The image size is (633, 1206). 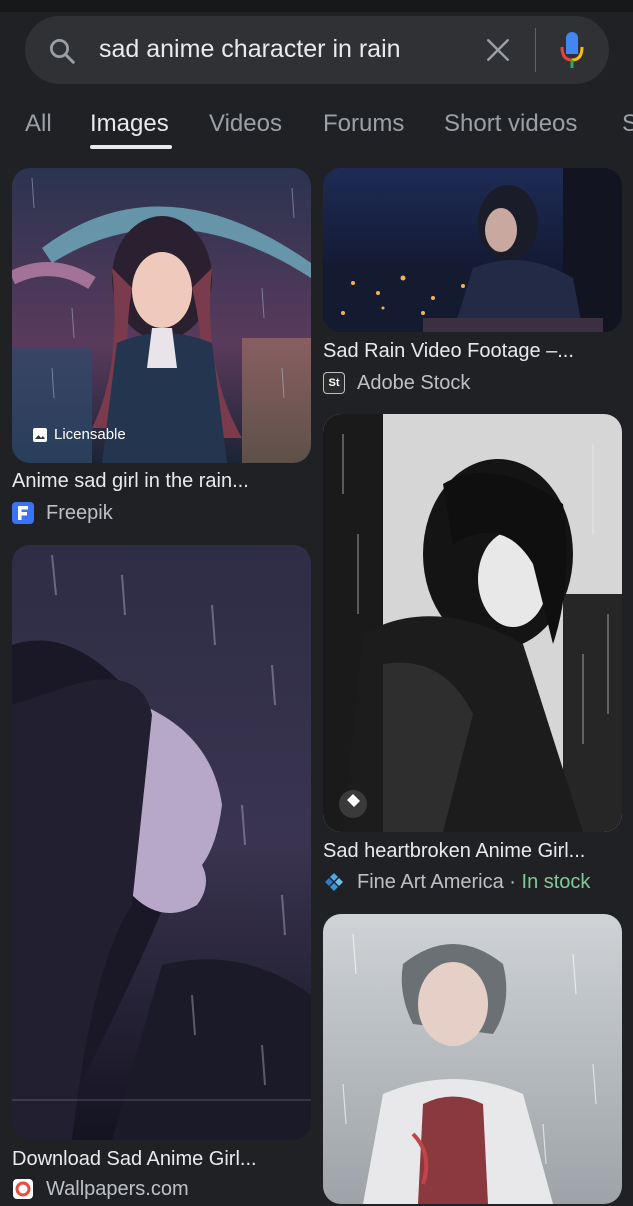 I want to click on result-source-4: Wallpapers.com, so click(x=152, y=1190).